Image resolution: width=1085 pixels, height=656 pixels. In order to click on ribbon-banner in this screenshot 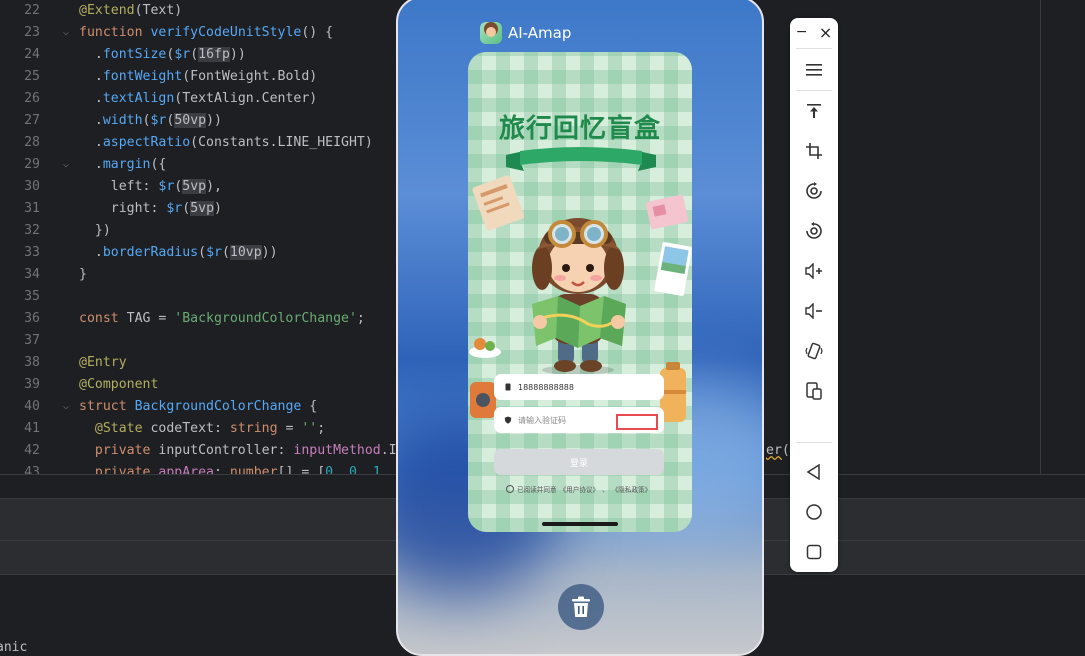, I will do `click(581, 159)`.